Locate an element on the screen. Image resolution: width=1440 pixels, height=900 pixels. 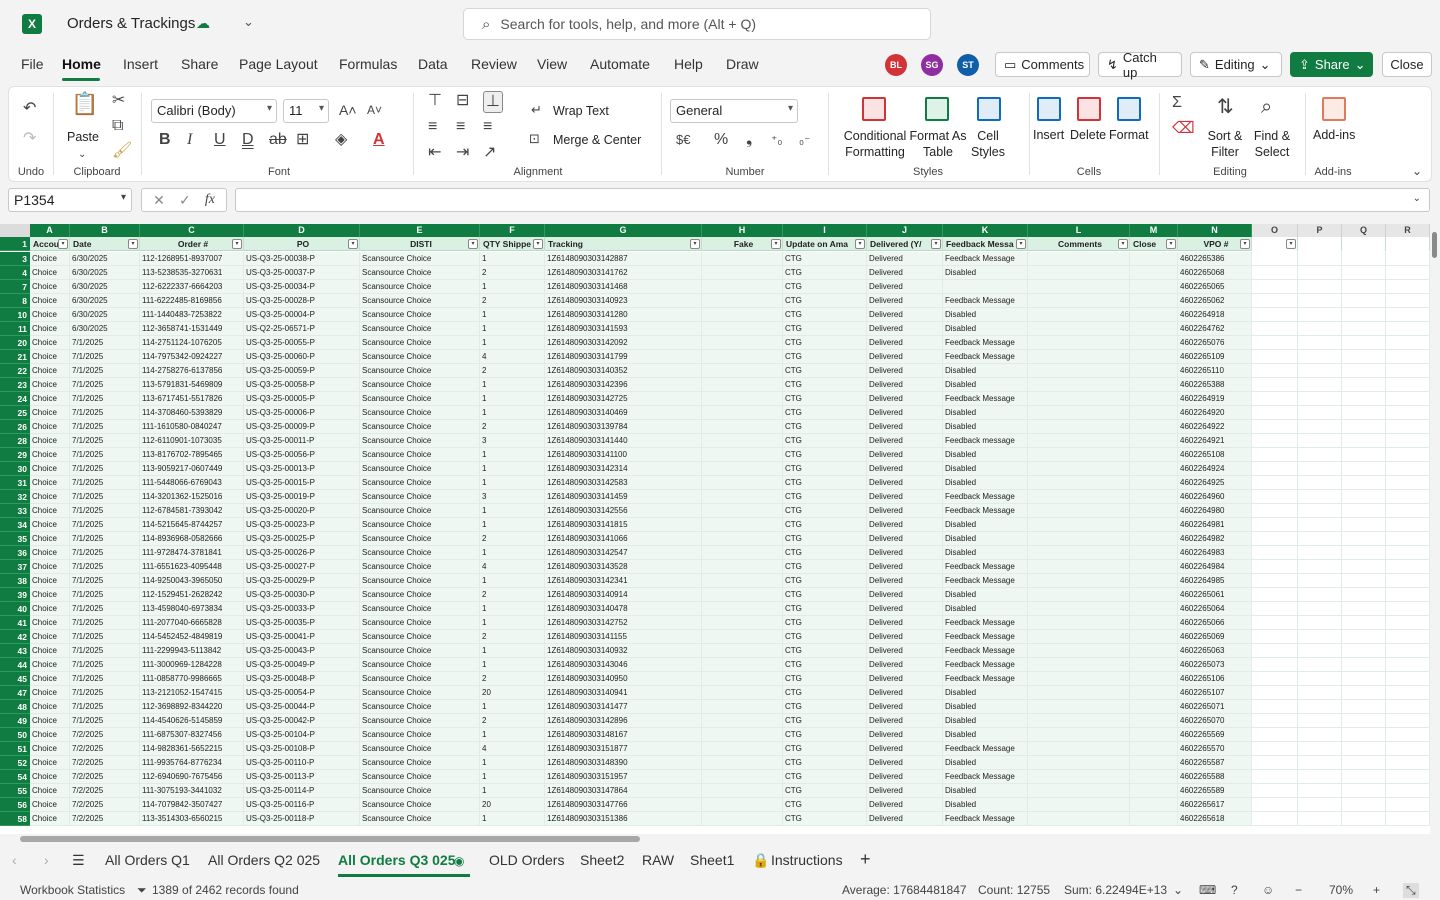
row-number: 50 is located at coordinates (15, 735).